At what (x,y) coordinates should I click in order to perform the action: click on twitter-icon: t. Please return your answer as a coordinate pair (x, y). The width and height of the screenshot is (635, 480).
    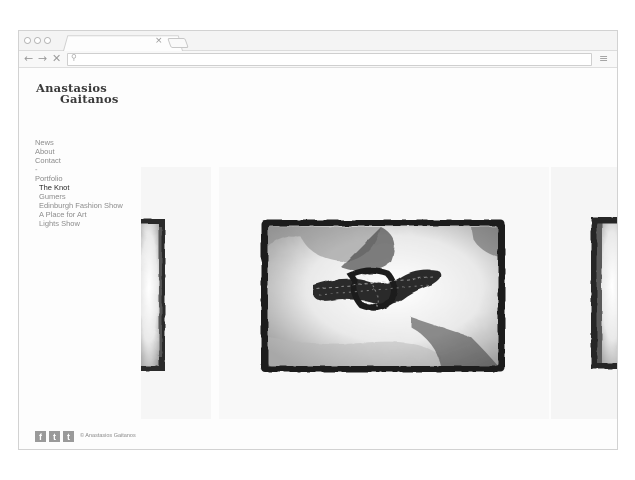
    Looking at the image, I should click on (54, 436).